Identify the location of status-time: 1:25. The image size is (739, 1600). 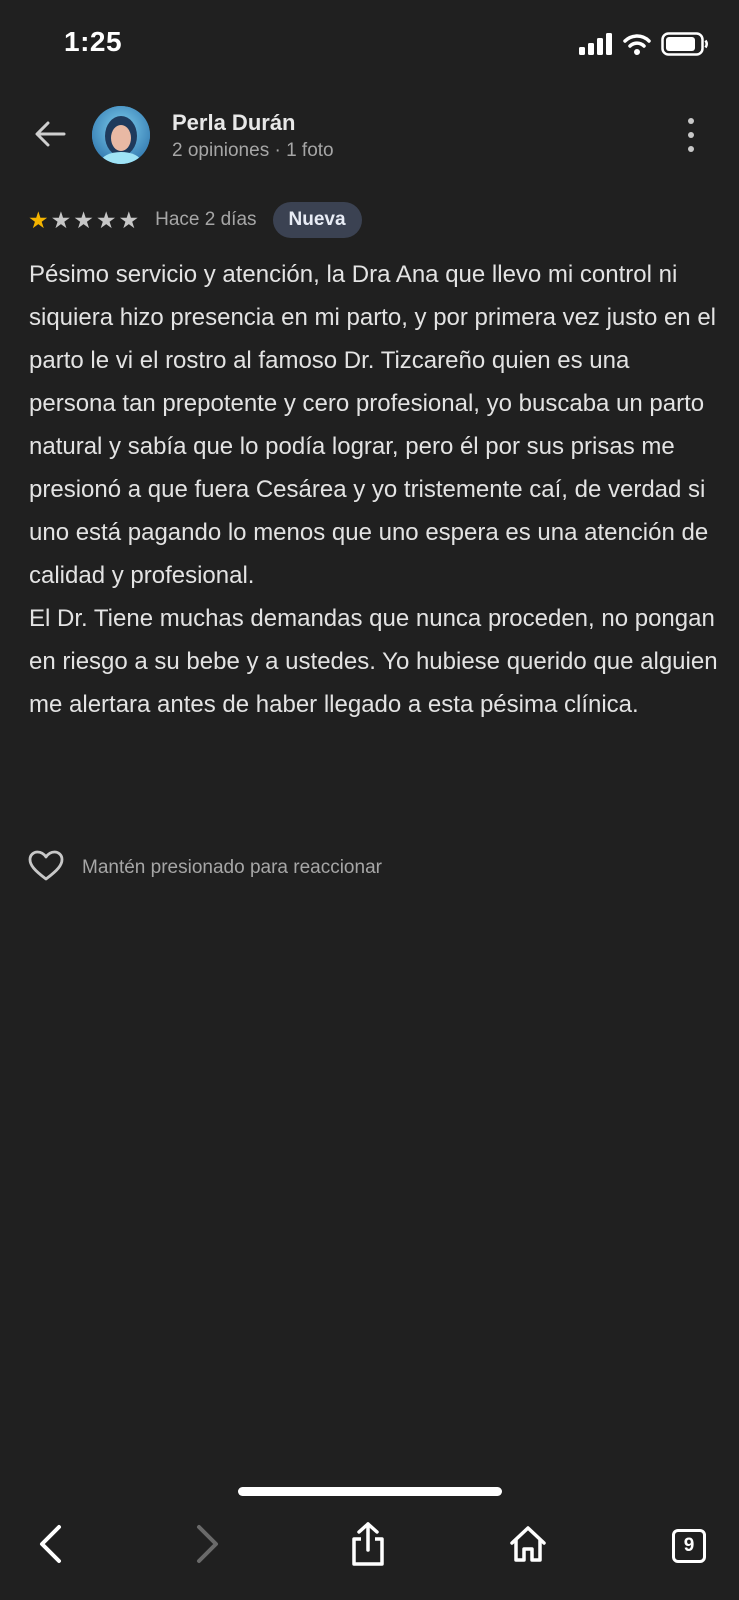
(93, 41).